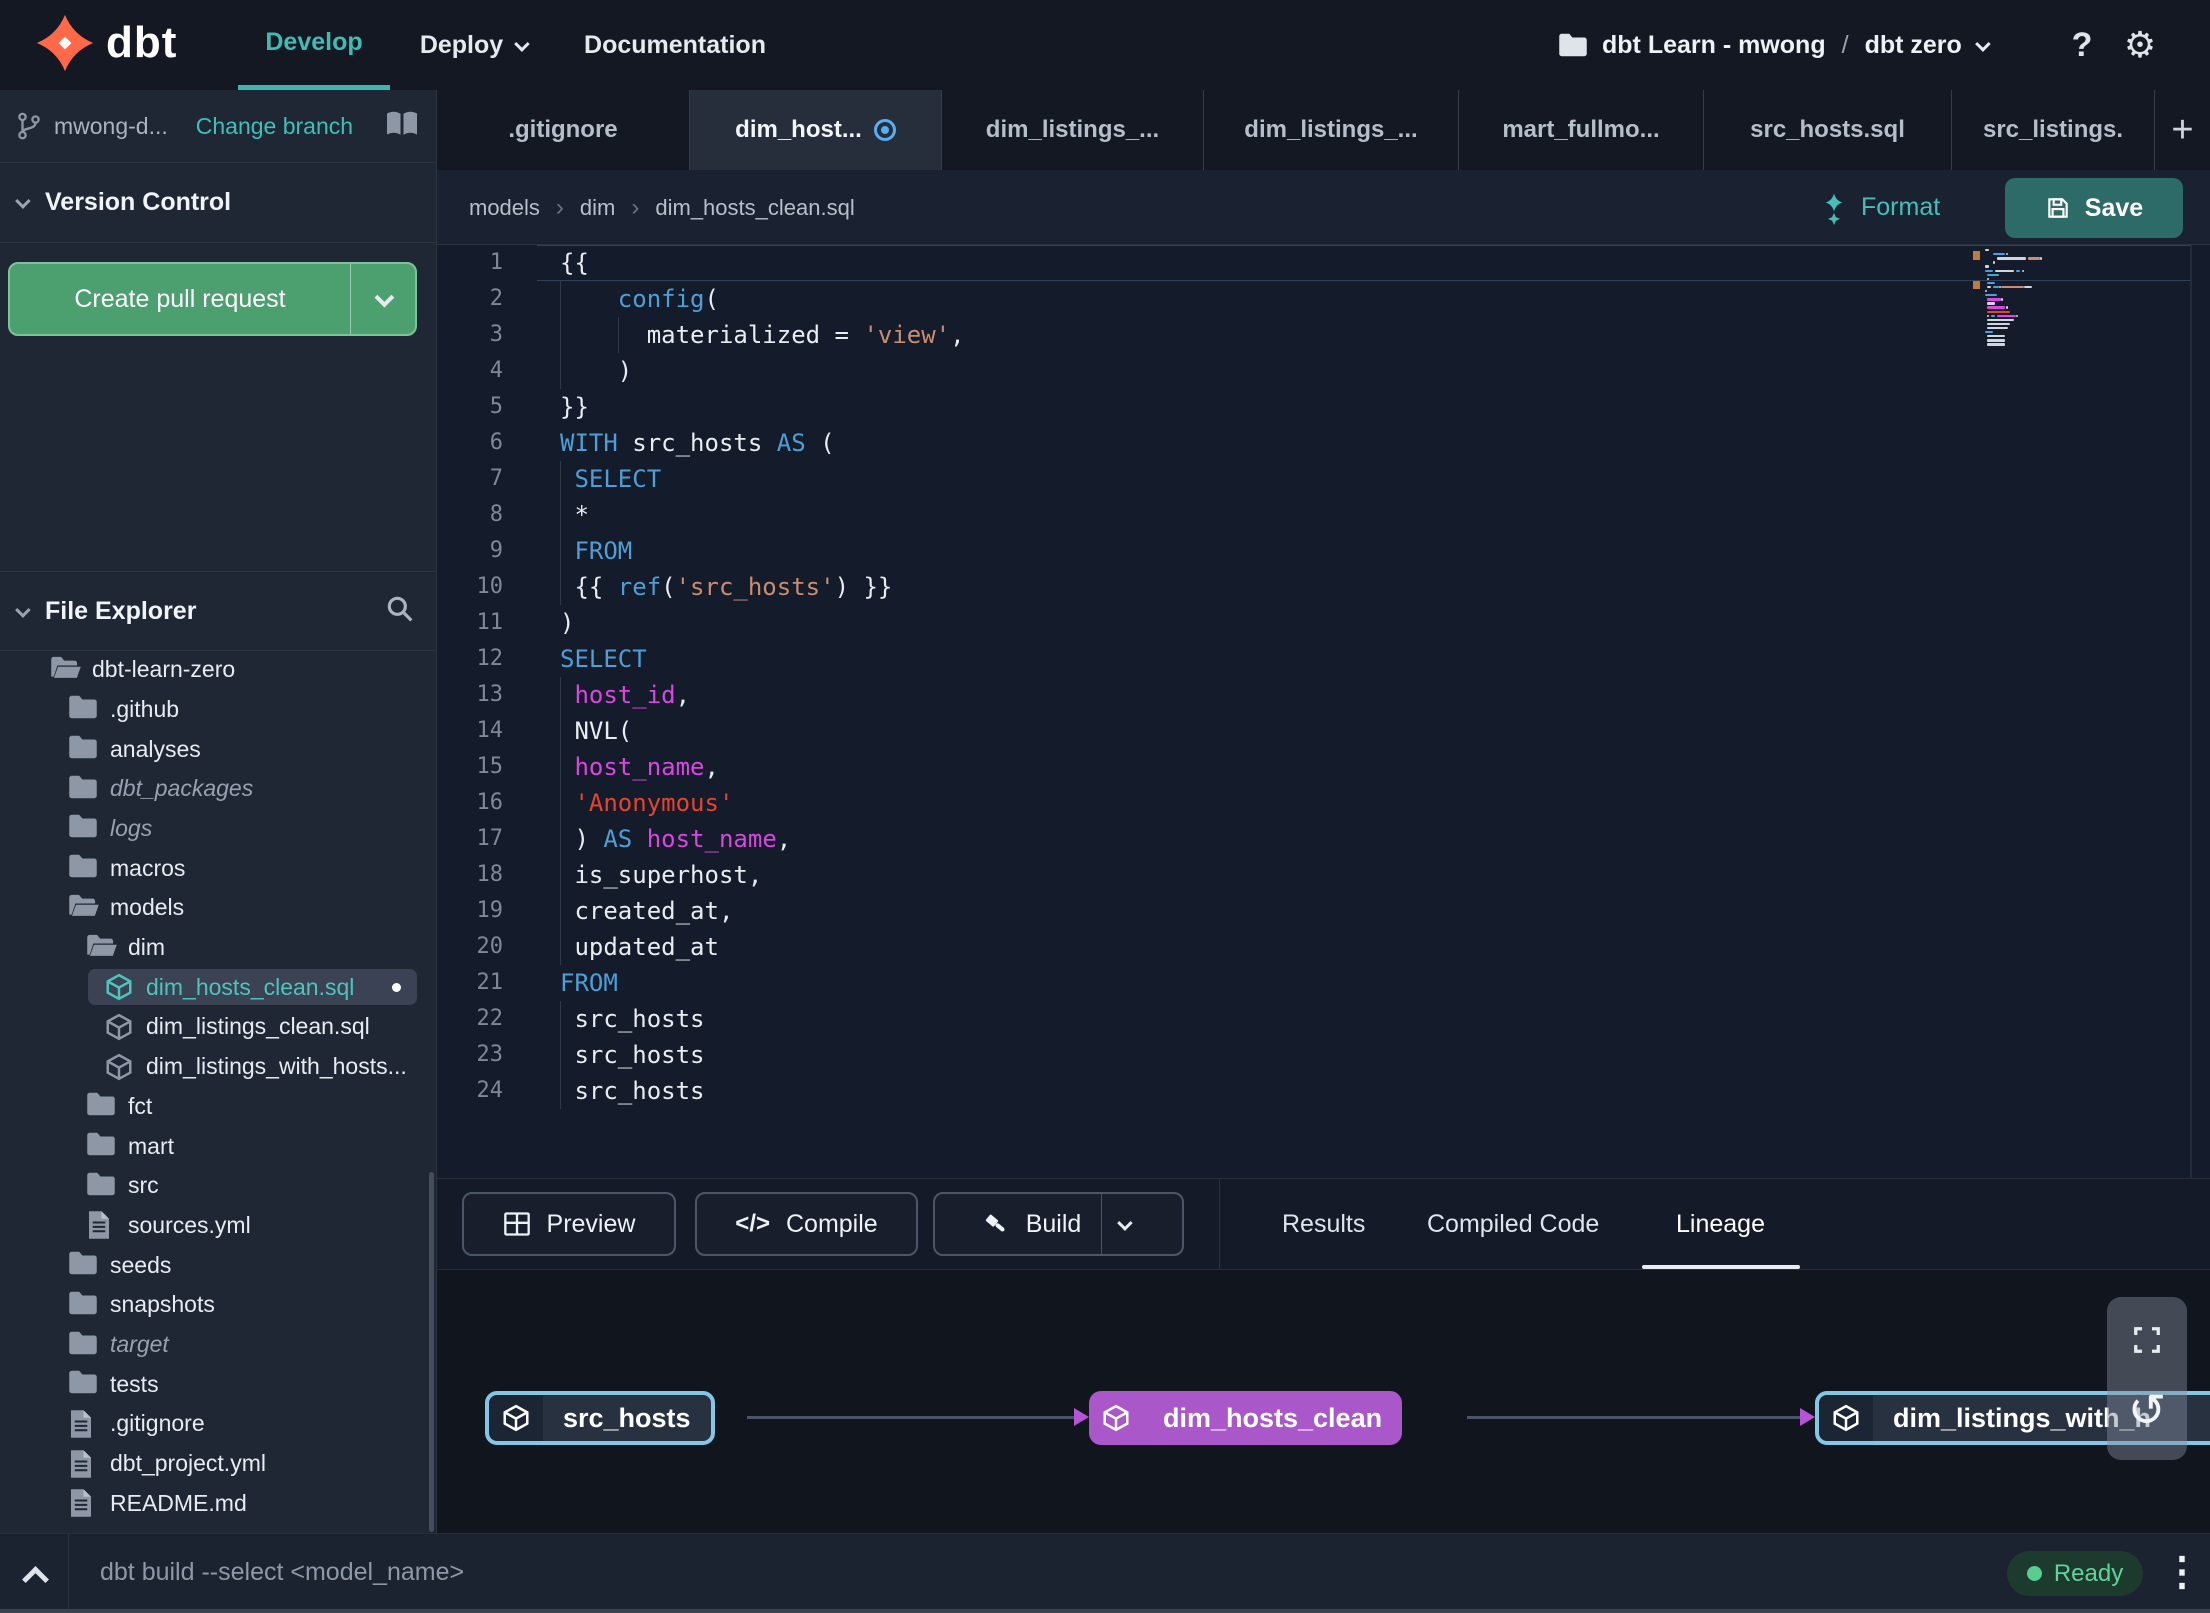 This screenshot has height=1613, width=2210. Describe the element at coordinates (597, 208) in the screenshot. I see `breadcrumb-dim: dim` at that location.